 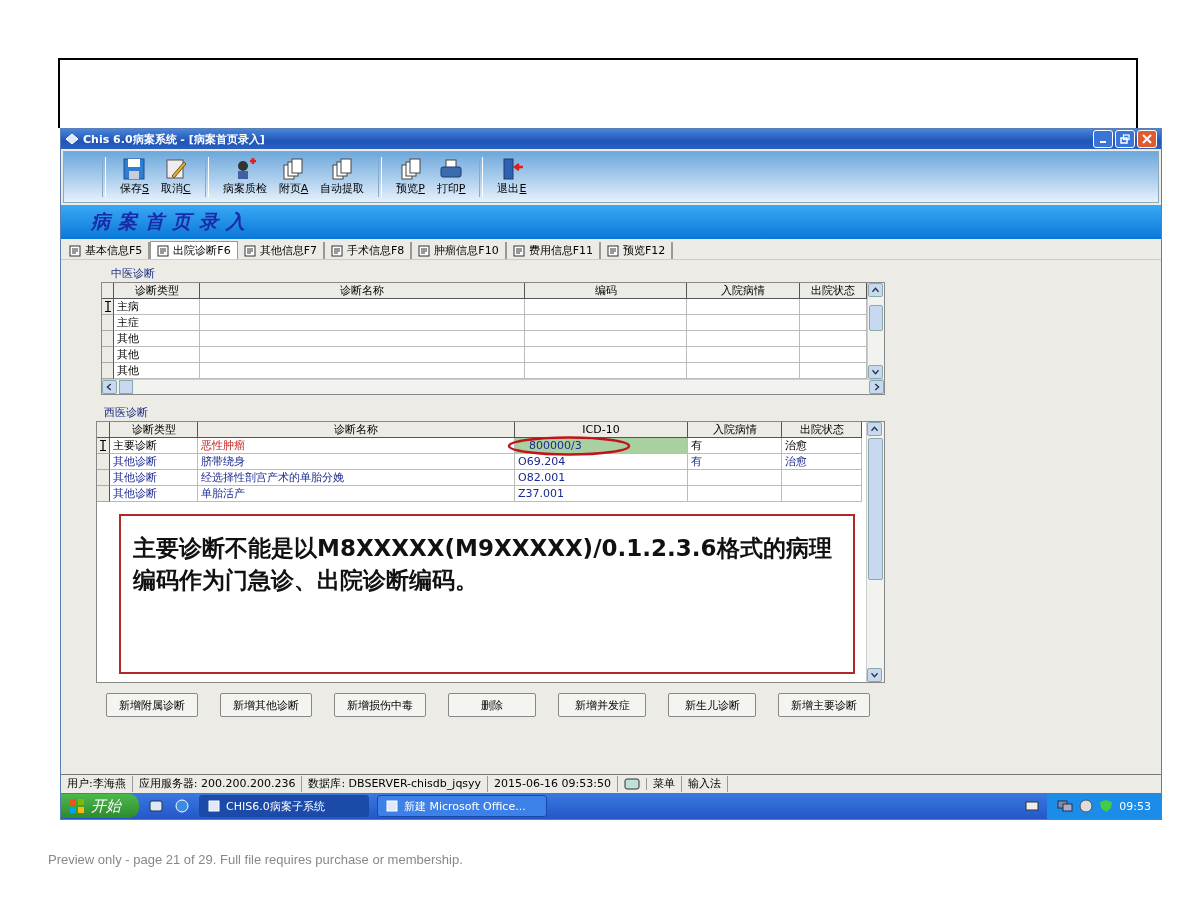 What do you see at coordinates (637, 250) in the screenshot?
I see `tab: 预览F12` at bounding box center [637, 250].